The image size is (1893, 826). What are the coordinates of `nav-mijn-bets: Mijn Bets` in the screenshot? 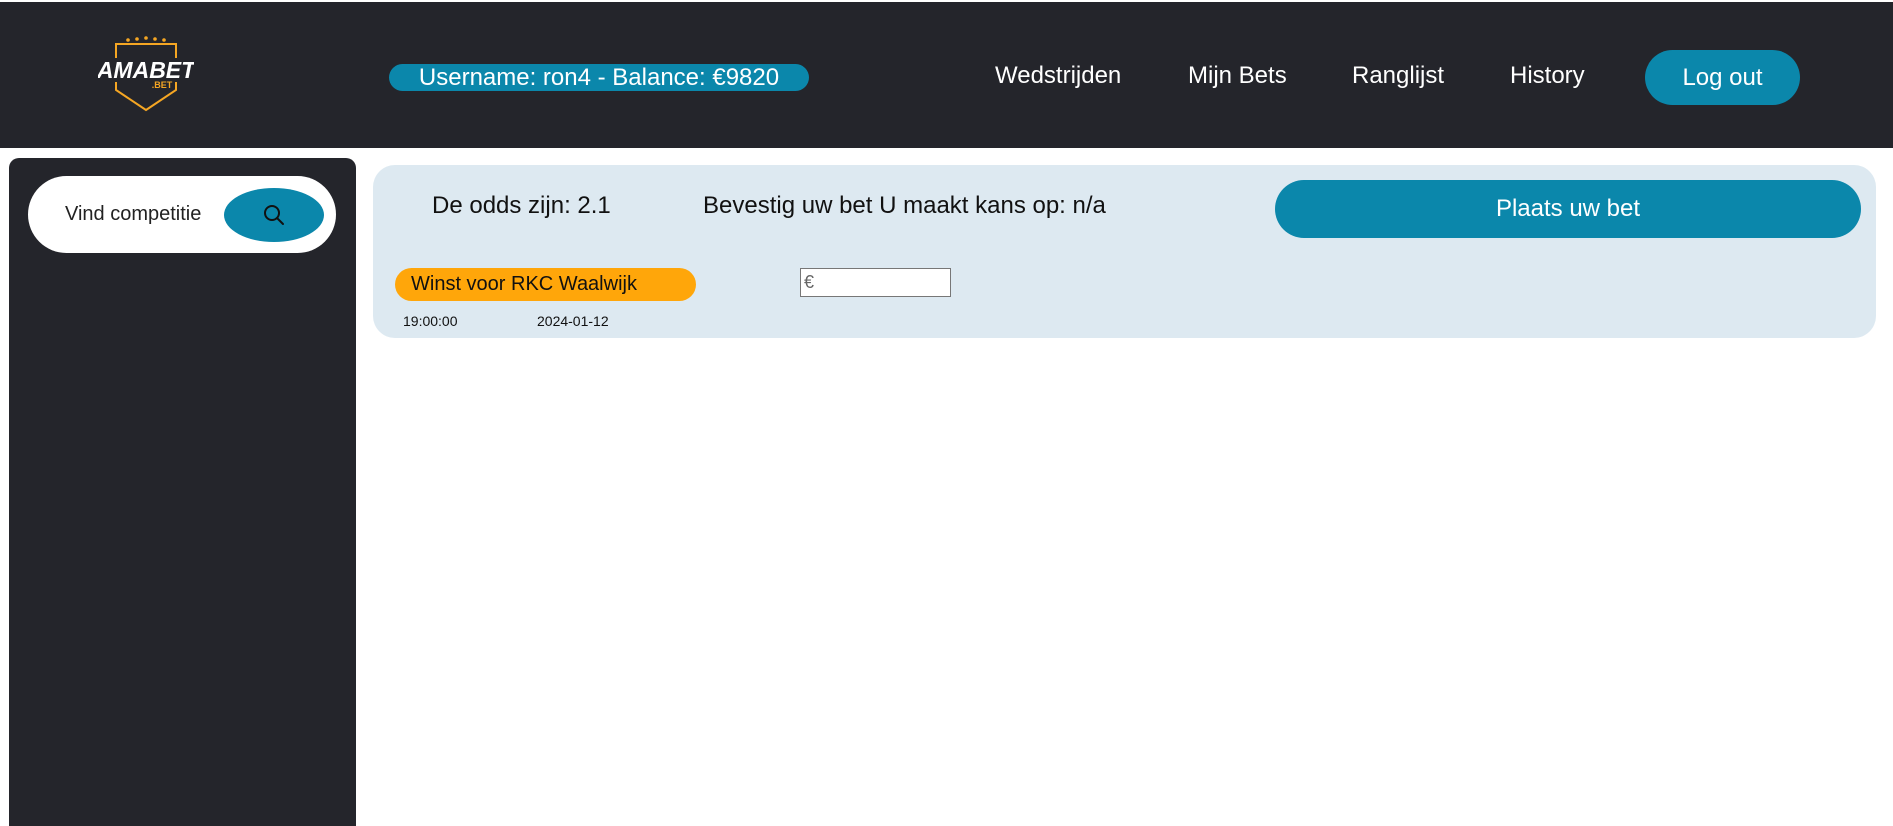 It's located at (1237, 76).